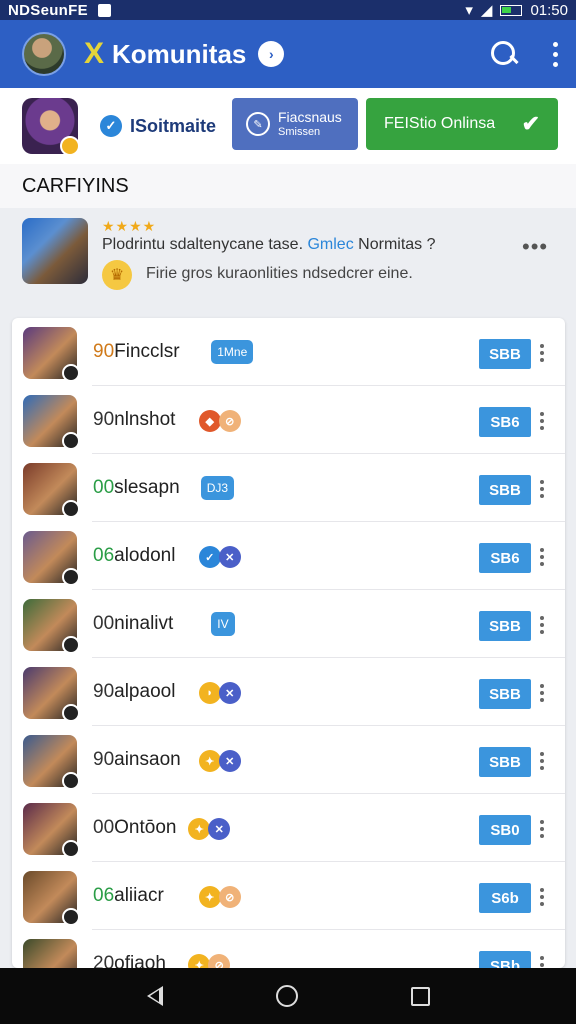 The width and height of the screenshot is (576, 1024). I want to click on item-name: 90Fincclsr, so click(136, 352).